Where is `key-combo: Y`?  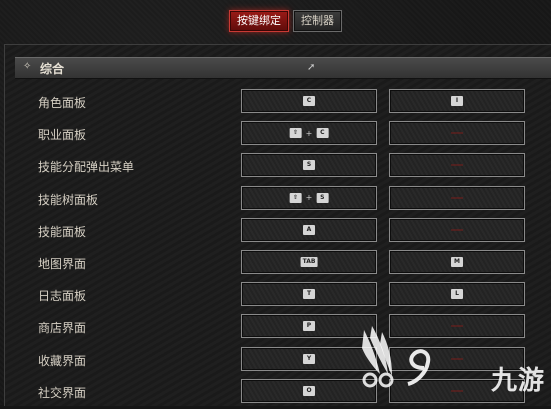 key-combo: Y is located at coordinates (309, 358).